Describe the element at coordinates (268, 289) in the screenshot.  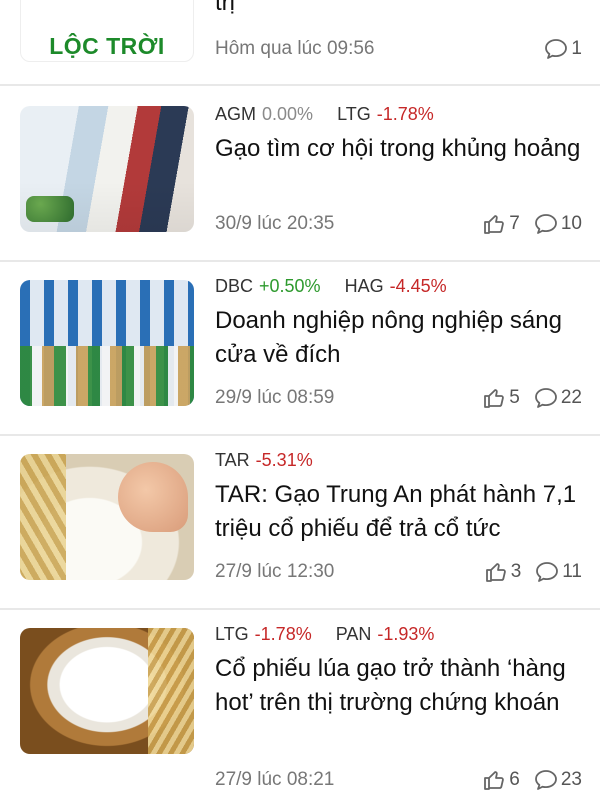
I see `ticker-tag: DBC +0.50%` at that location.